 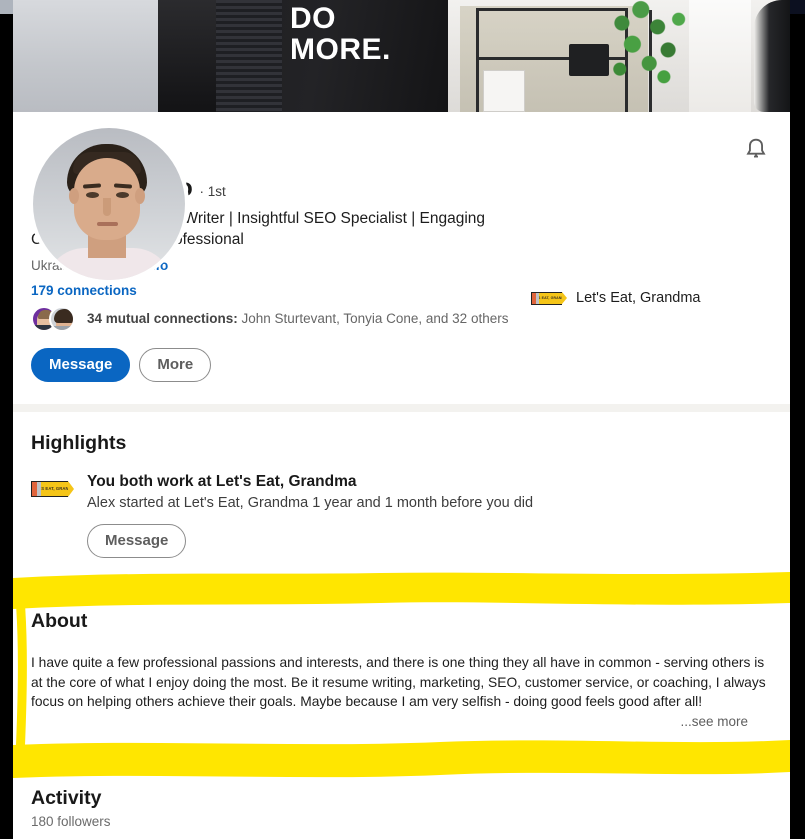 What do you see at coordinates (53, 515) in the screenshot?
I see `highlight-logo: LET'S EAT, GRANDMA` at bounding box center [53, 515].